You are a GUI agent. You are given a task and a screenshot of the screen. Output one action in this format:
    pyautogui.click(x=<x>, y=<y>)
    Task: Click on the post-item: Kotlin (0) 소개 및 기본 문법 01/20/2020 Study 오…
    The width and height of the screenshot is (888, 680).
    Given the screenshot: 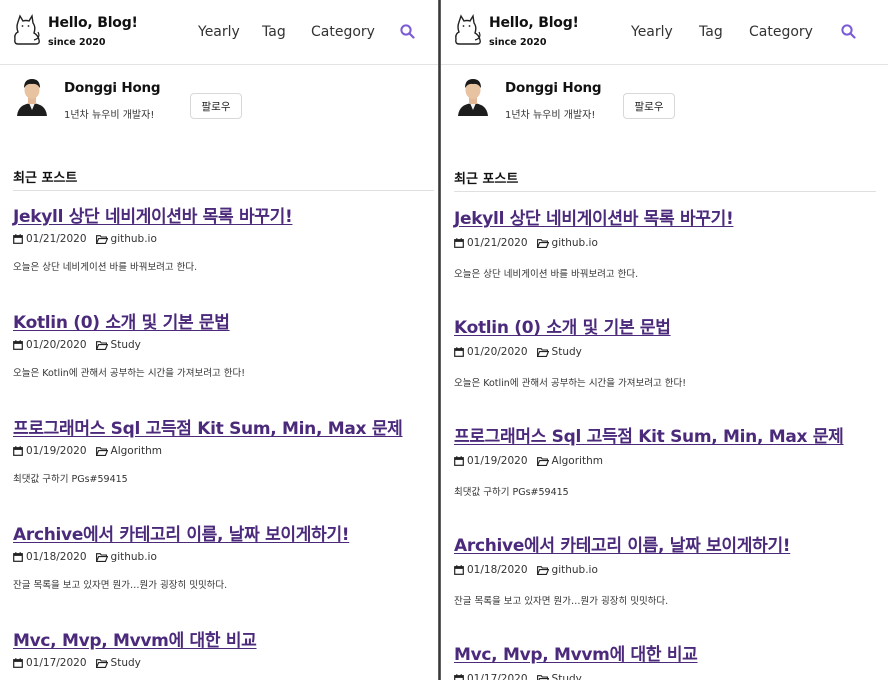 What is the action you would take?
    pyautogui.click(x=129, y=343)
    